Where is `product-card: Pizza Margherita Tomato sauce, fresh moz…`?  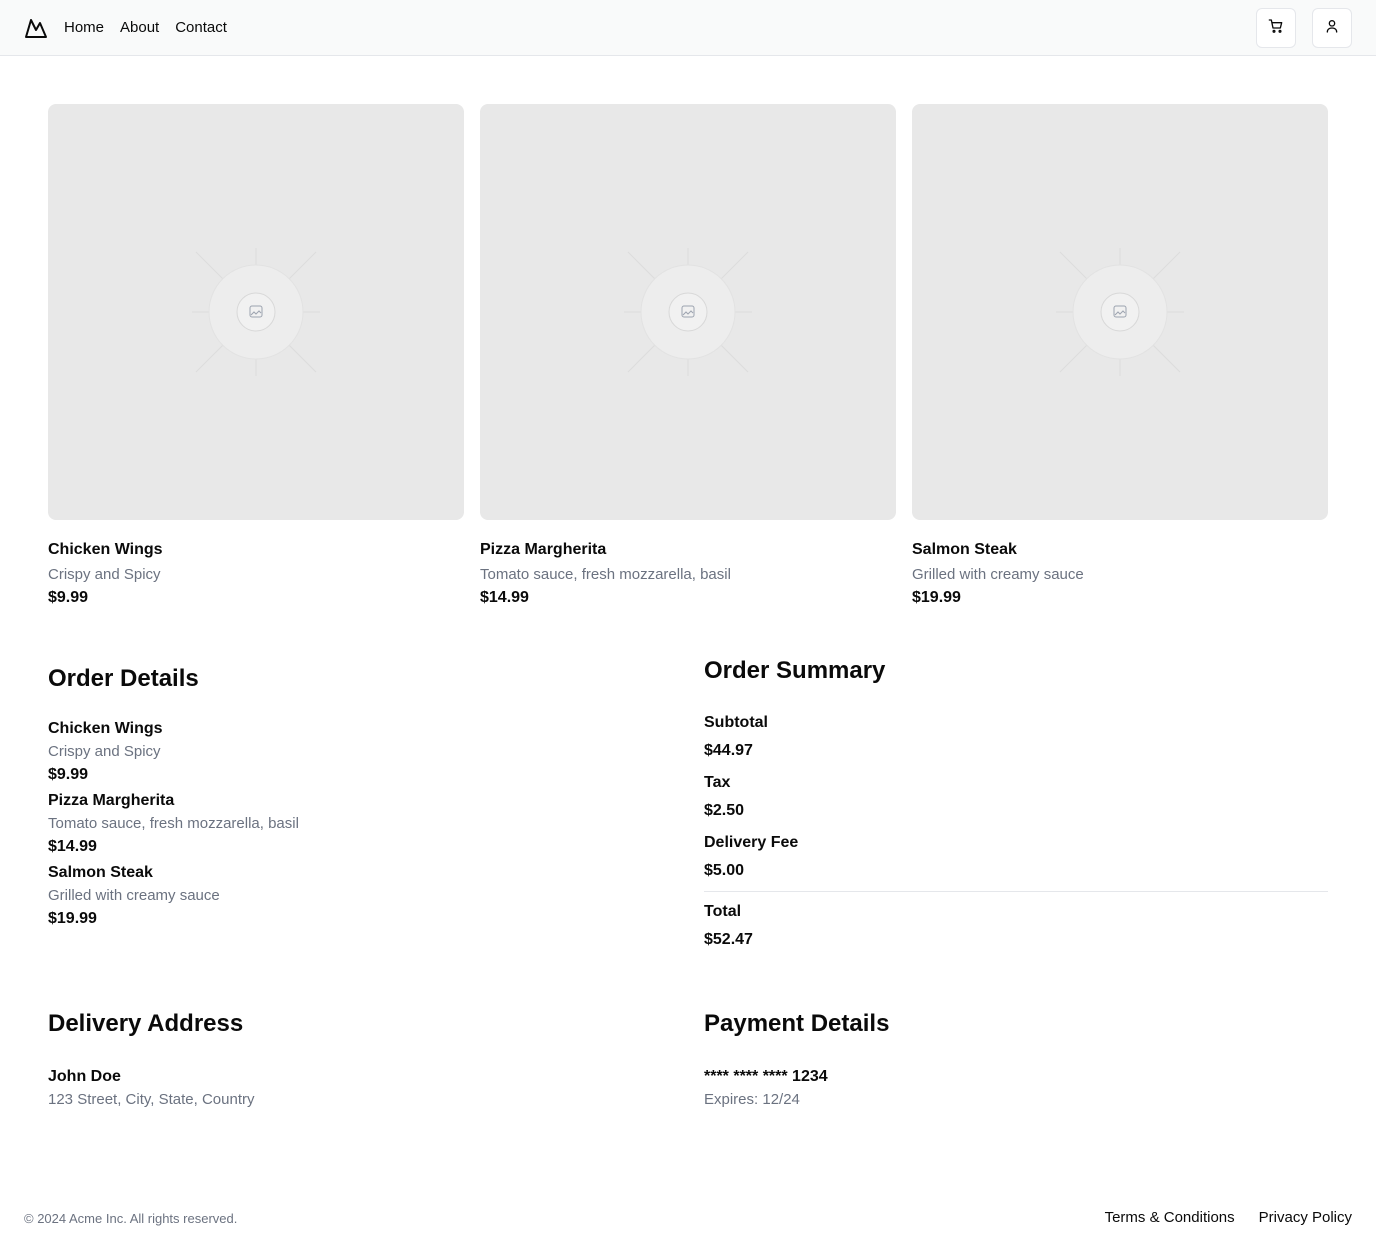
product-card: Pizza Margherita Tomato sauce, fresh moz… is located at coordinates (688, 356).